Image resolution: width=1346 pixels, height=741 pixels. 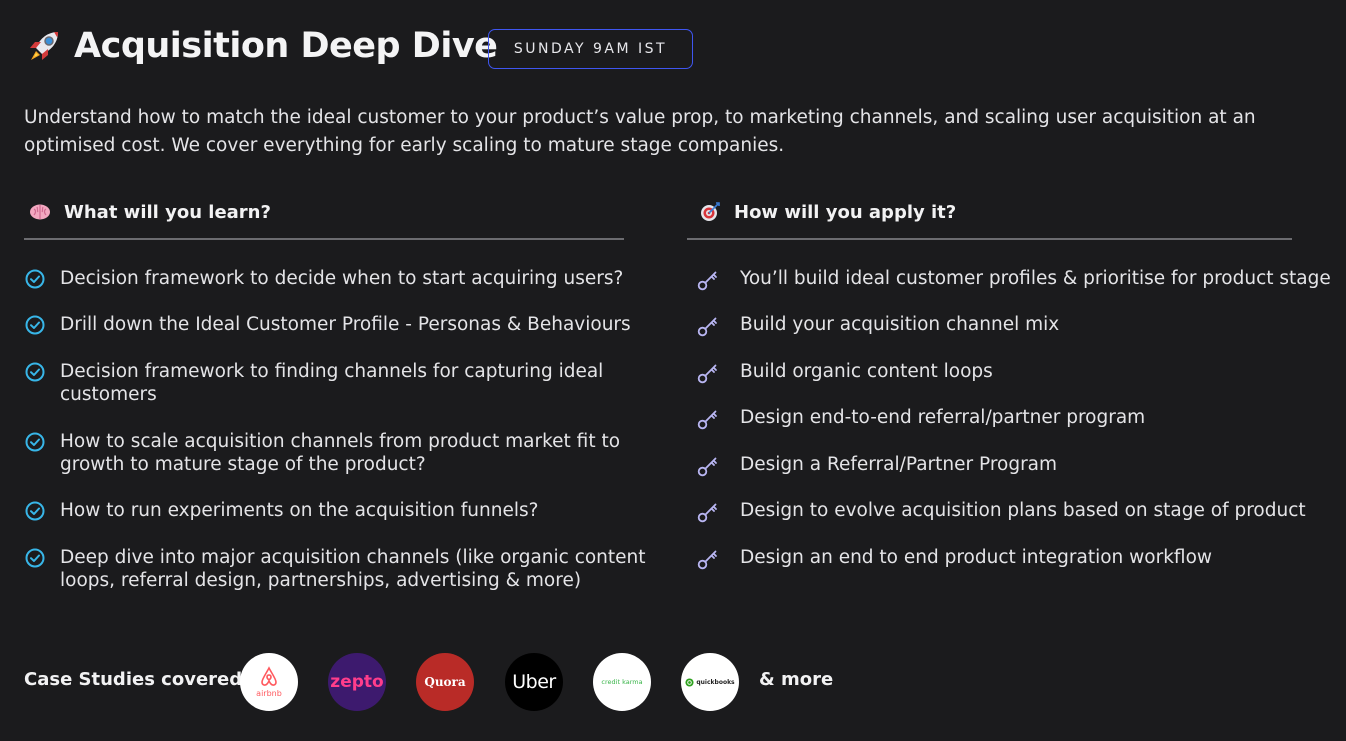 I want to click on learn-heading: What will you learn?, so click(x=149, y=212).